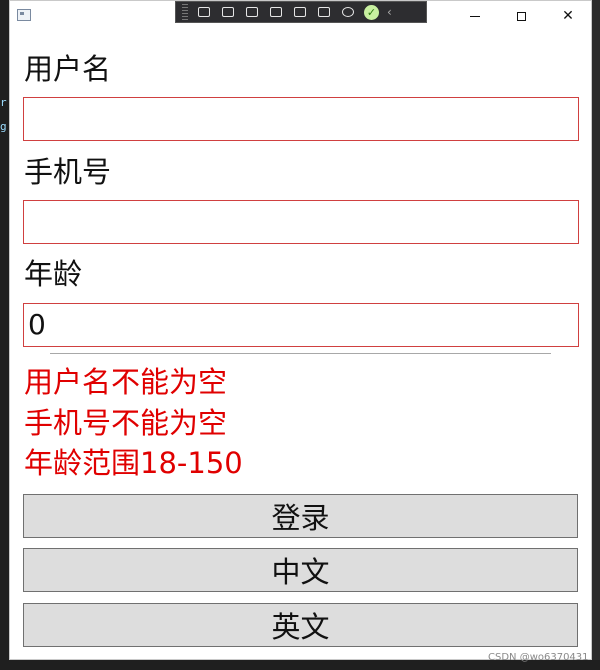  Describe the element at coordinates (276, 12) in the screenshot. I see `display-adorners-icon` at that location.